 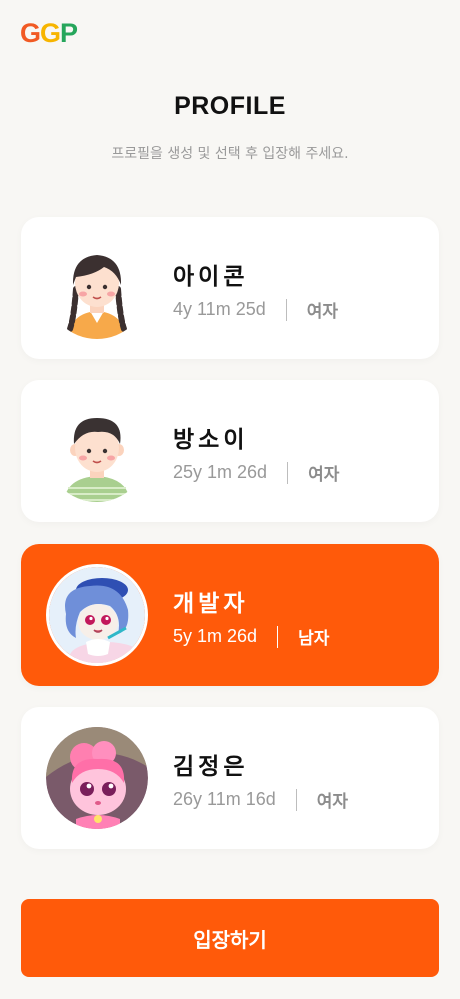 I want to click on blue-hair-character-icon, so click(x=97, y=615).